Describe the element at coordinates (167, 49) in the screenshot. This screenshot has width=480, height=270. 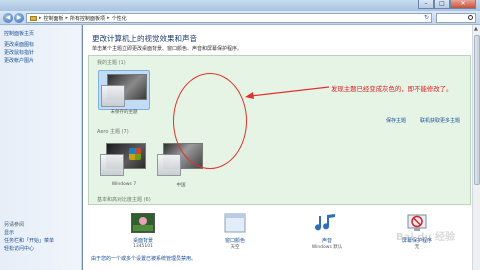
I see `page-description: 单击某个主题立即更改桌面背景、窗口颜色、声音和屏幕保护程序。` at that location.